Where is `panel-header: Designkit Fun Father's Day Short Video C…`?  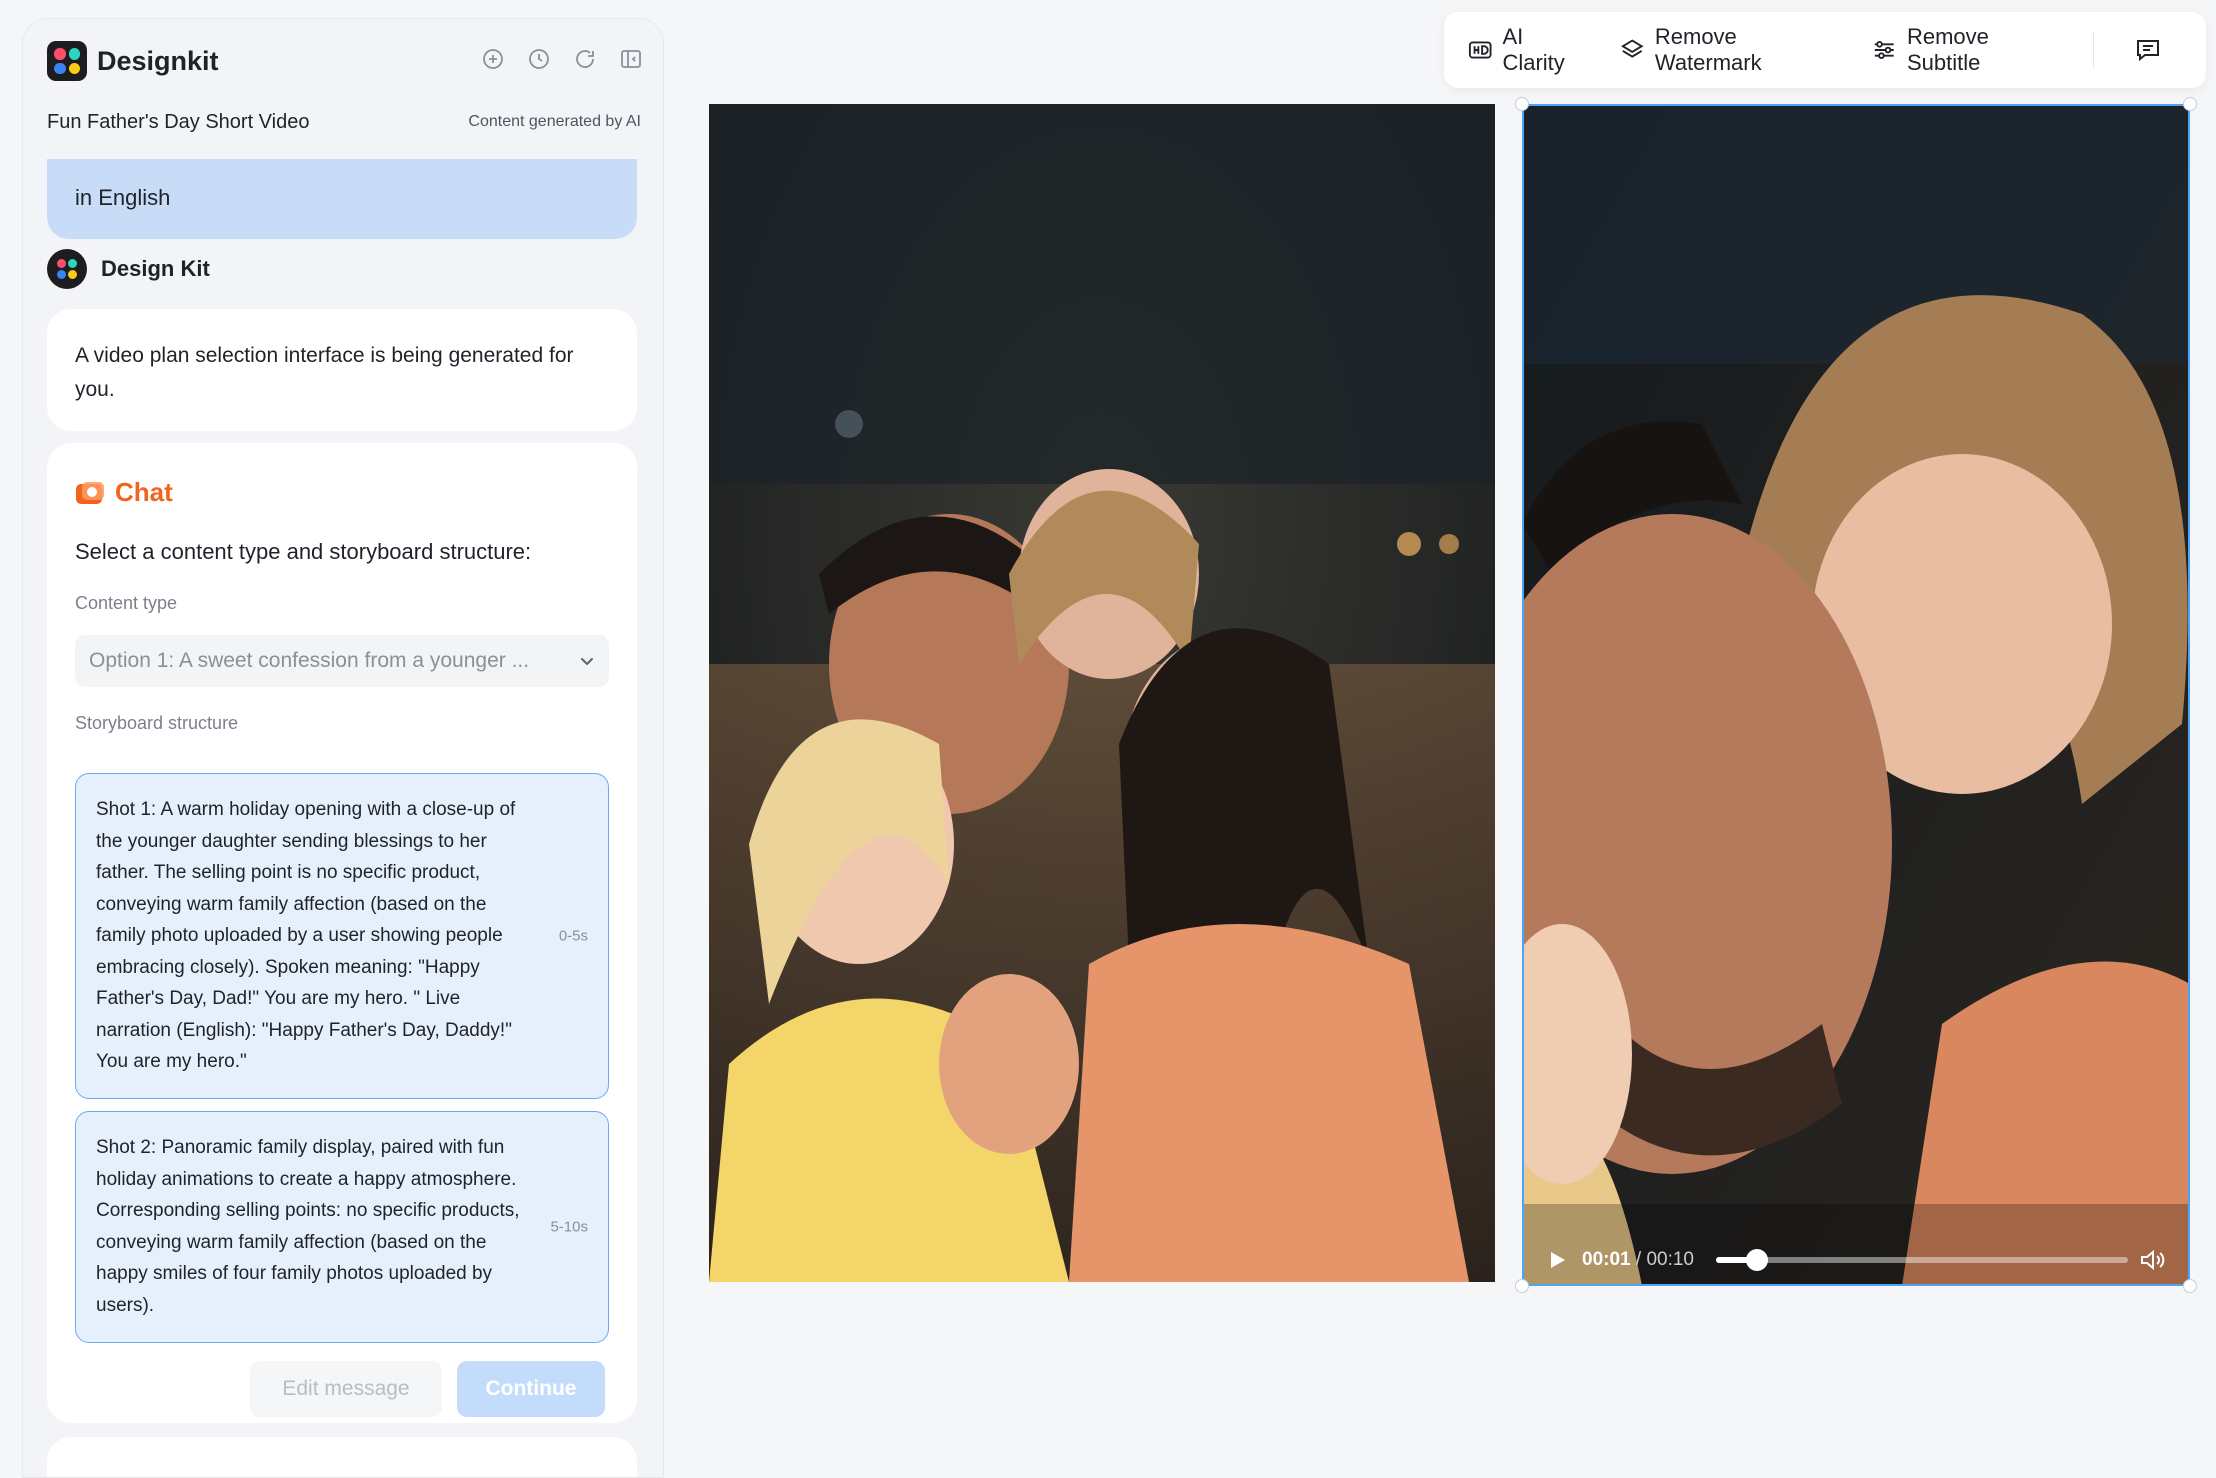
panel-header: Designkit Fun Father's Day Short Video C… is located at coordinates (343, 89).